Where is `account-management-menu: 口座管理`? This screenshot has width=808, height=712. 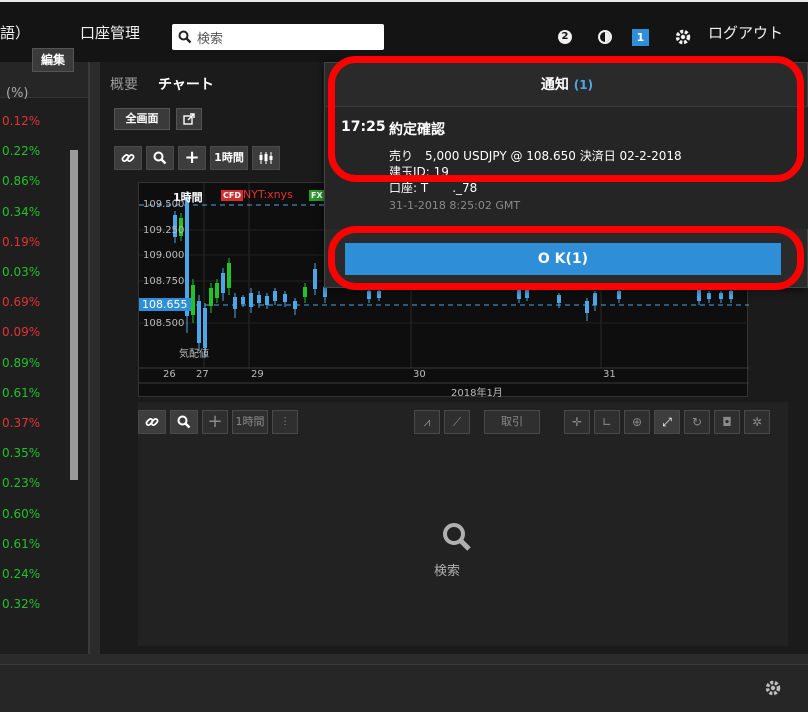 account-management-menu: 口座管理 is located at coordinates (110, 32).